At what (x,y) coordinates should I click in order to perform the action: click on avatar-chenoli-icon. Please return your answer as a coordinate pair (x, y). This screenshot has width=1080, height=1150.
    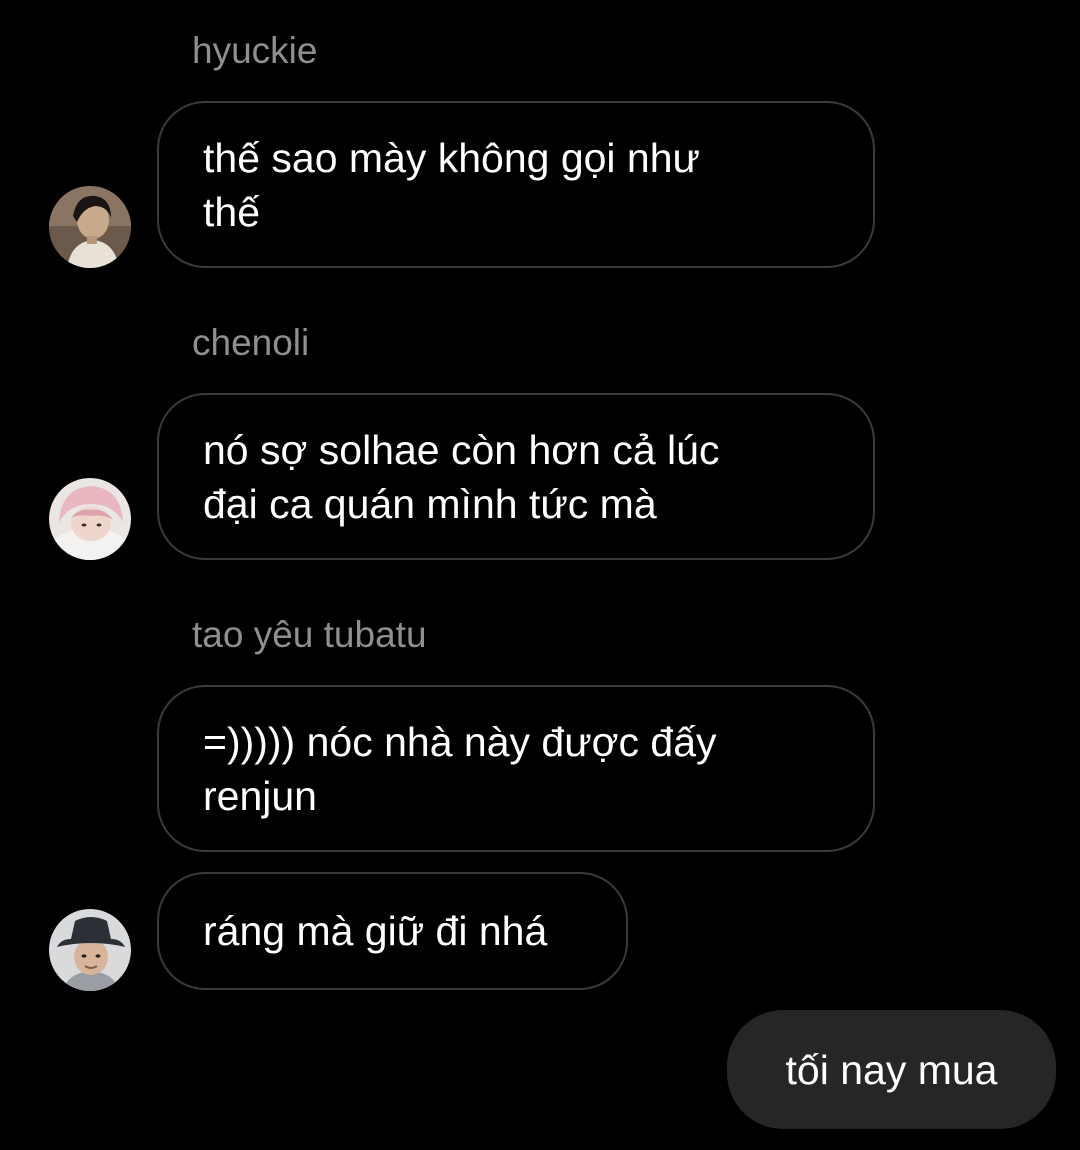
    Looking at the image, I should click on (90, 519).